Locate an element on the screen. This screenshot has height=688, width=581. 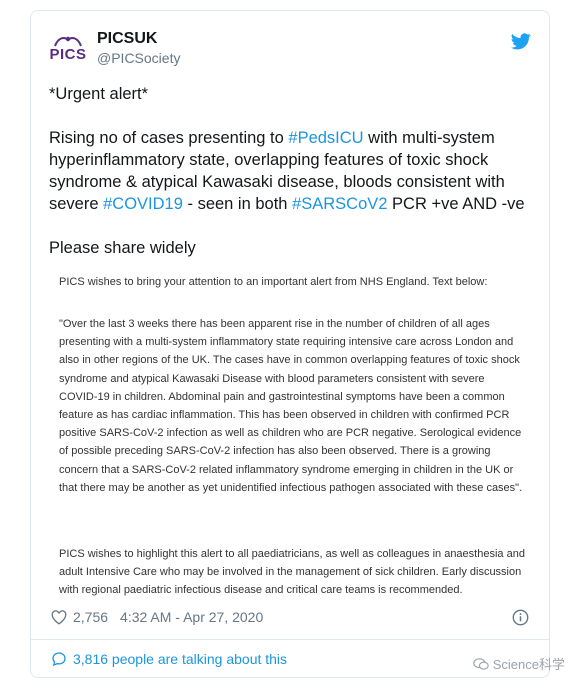
user-handle: @PICSociety is located at coordinates (138, 58).